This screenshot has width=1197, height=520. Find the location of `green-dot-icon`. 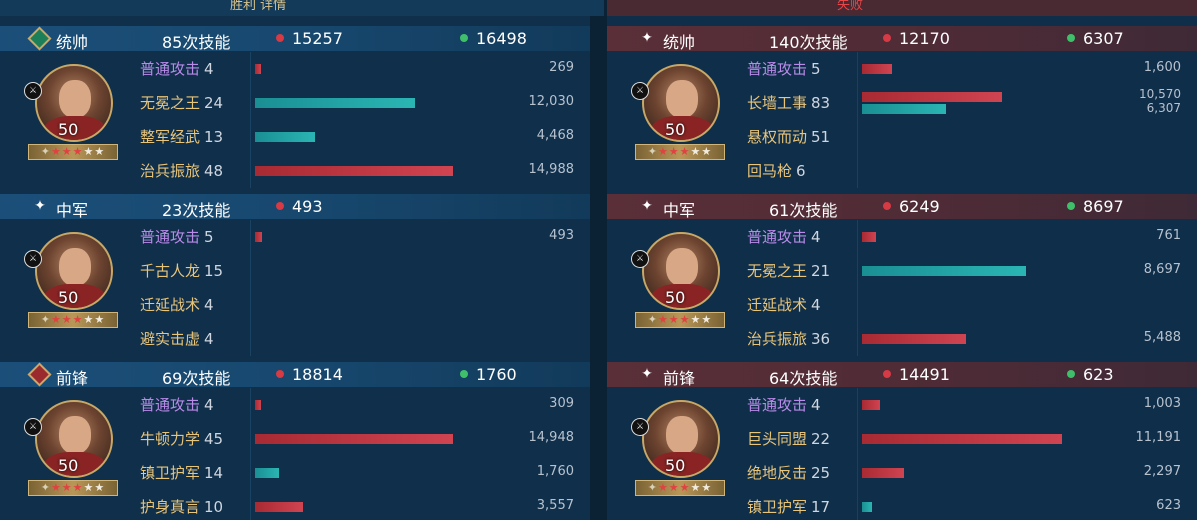

green-dot-icon is located at coordinates (1071, 206).